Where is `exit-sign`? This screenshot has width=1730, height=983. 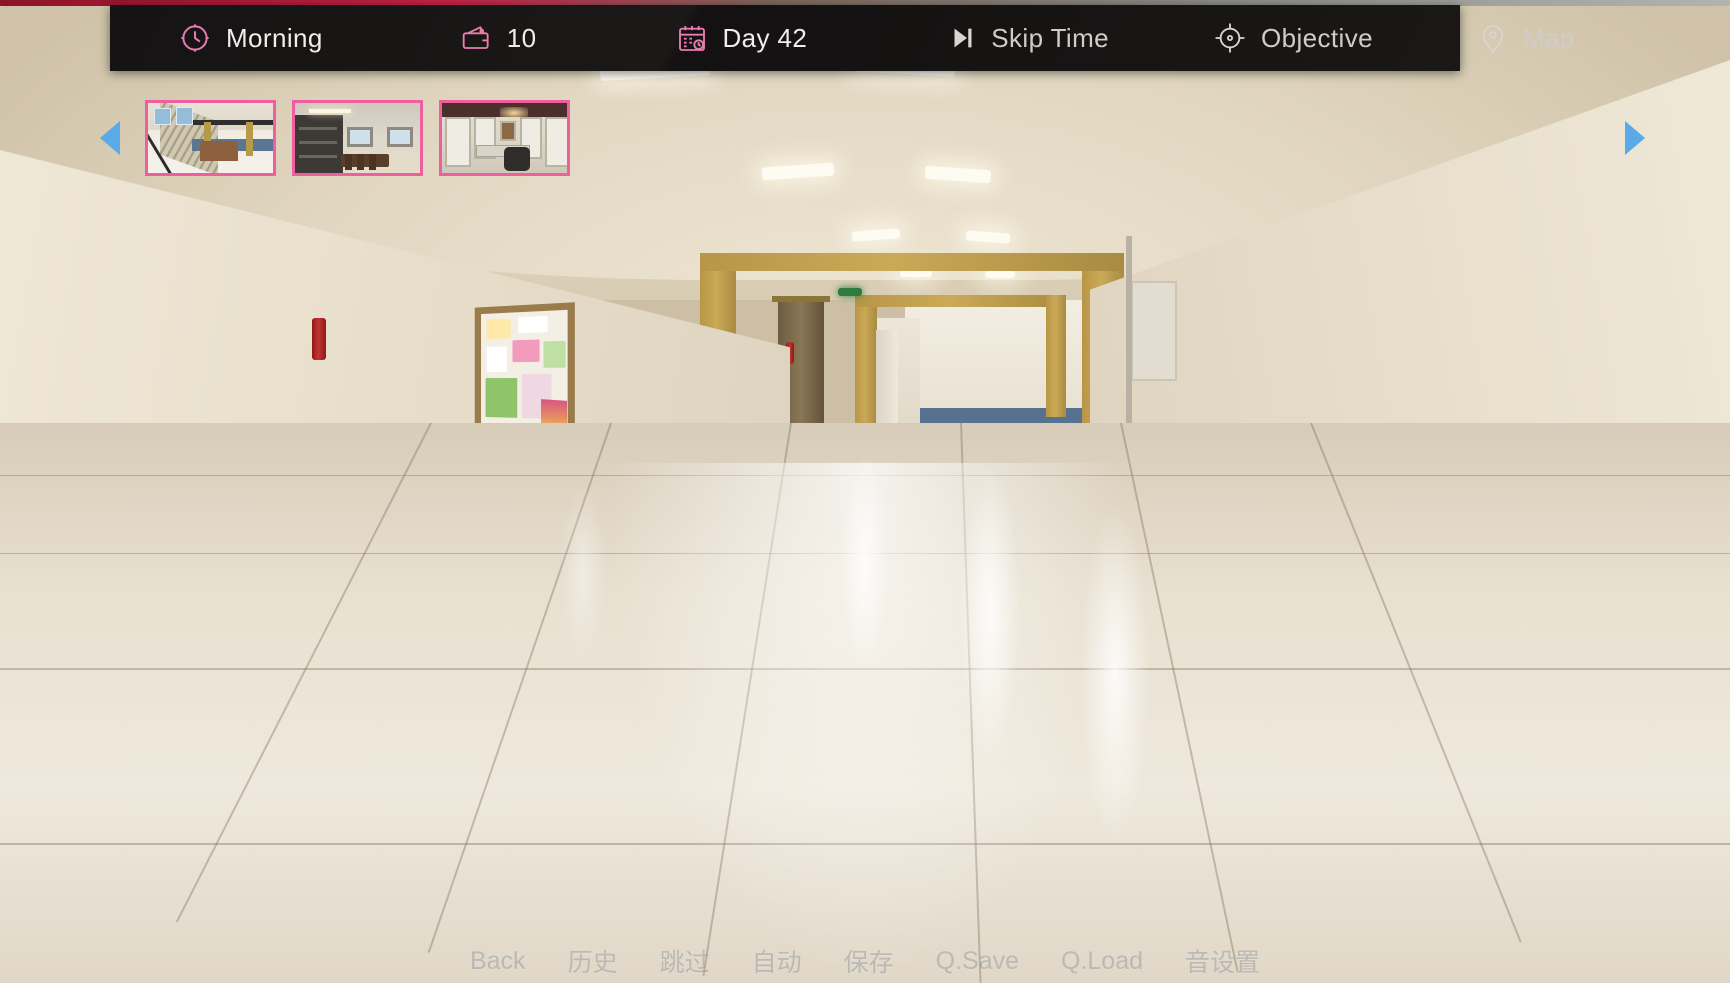
exit-sign is located at coordinates (850, 292).